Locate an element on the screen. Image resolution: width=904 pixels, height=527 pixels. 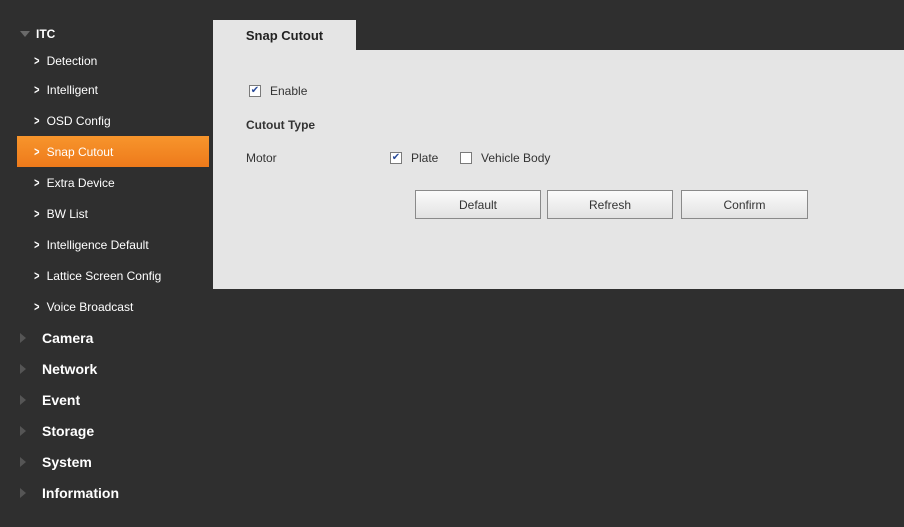
sidebar-section-network: Network is located at coordinates (102, 368).